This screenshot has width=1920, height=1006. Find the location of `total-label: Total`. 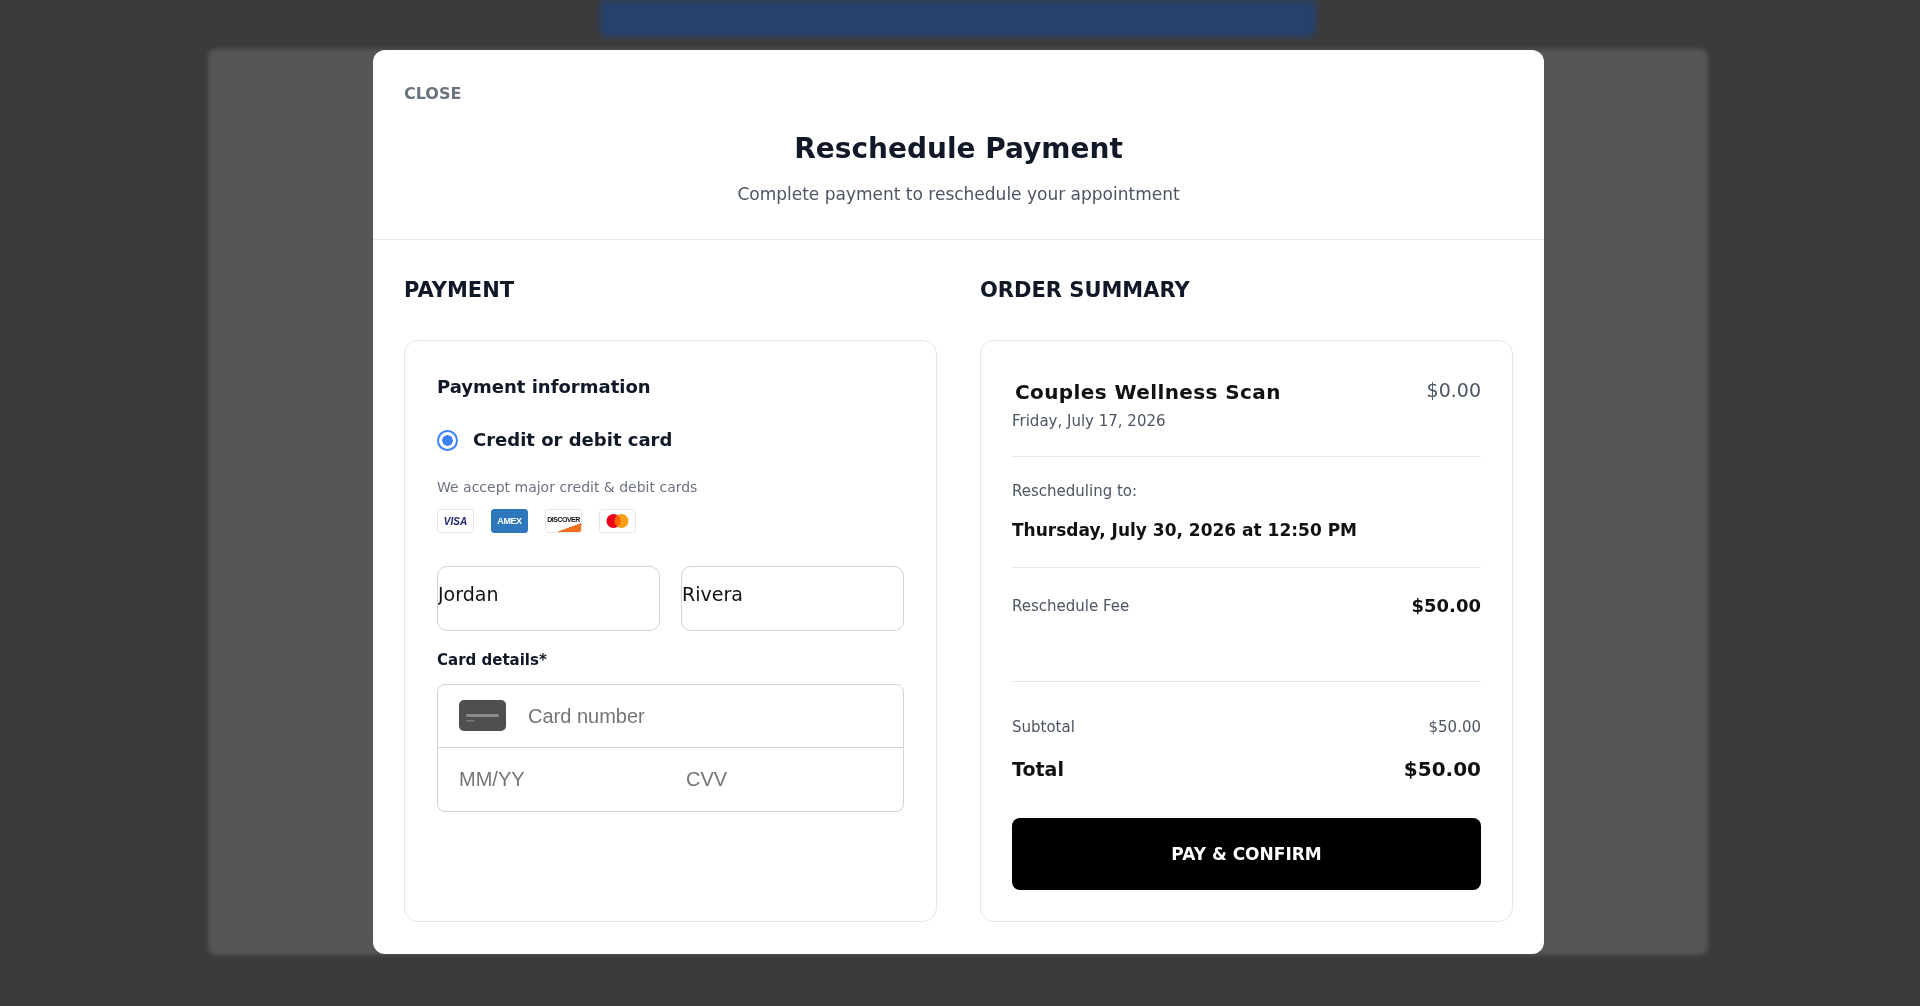

total-label: Total is located at coordinates (1038, 769).